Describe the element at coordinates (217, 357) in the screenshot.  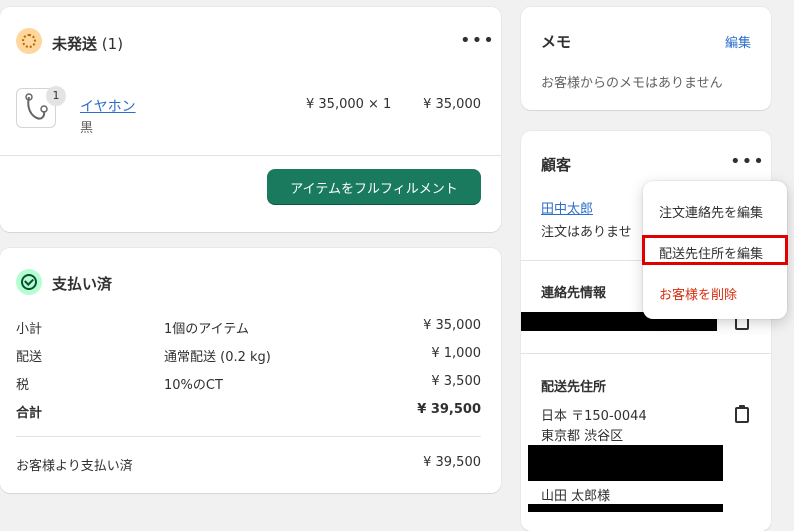
I see `shipping-detail: 通常配送 (0.2 kg)` at that location.